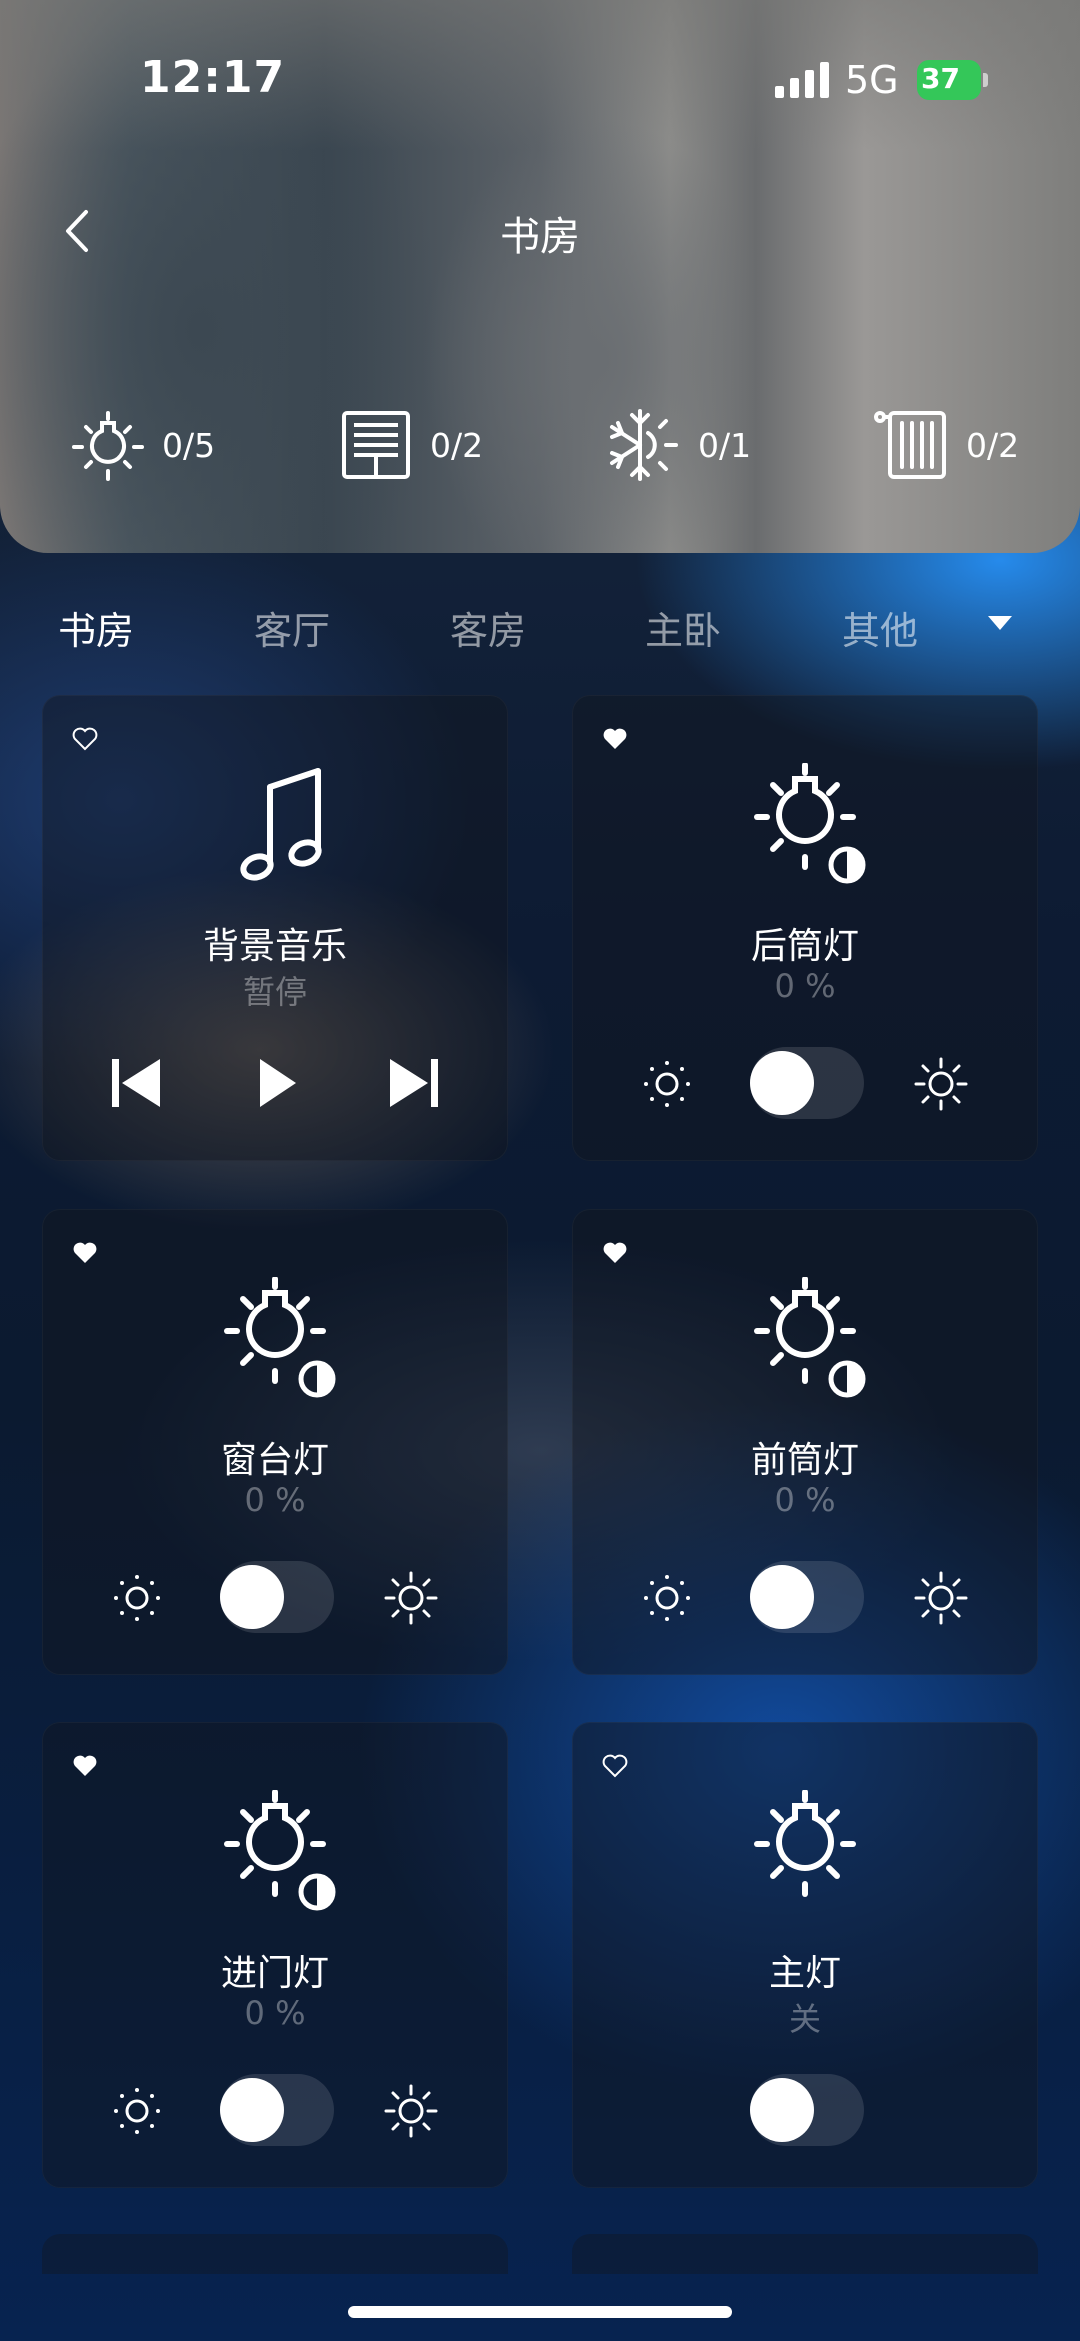 The width and height of the screenshot is (1080, 2341). I want to click on switch-controls, so click(805, 2110).